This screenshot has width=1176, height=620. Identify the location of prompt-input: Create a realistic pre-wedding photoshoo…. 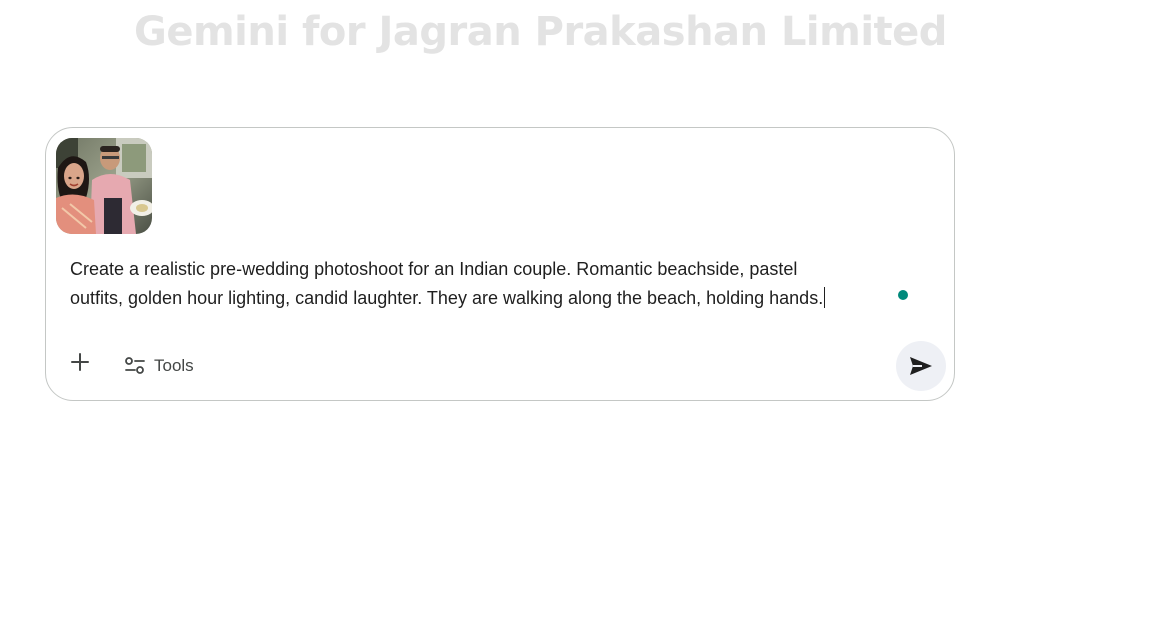
(495, 284).